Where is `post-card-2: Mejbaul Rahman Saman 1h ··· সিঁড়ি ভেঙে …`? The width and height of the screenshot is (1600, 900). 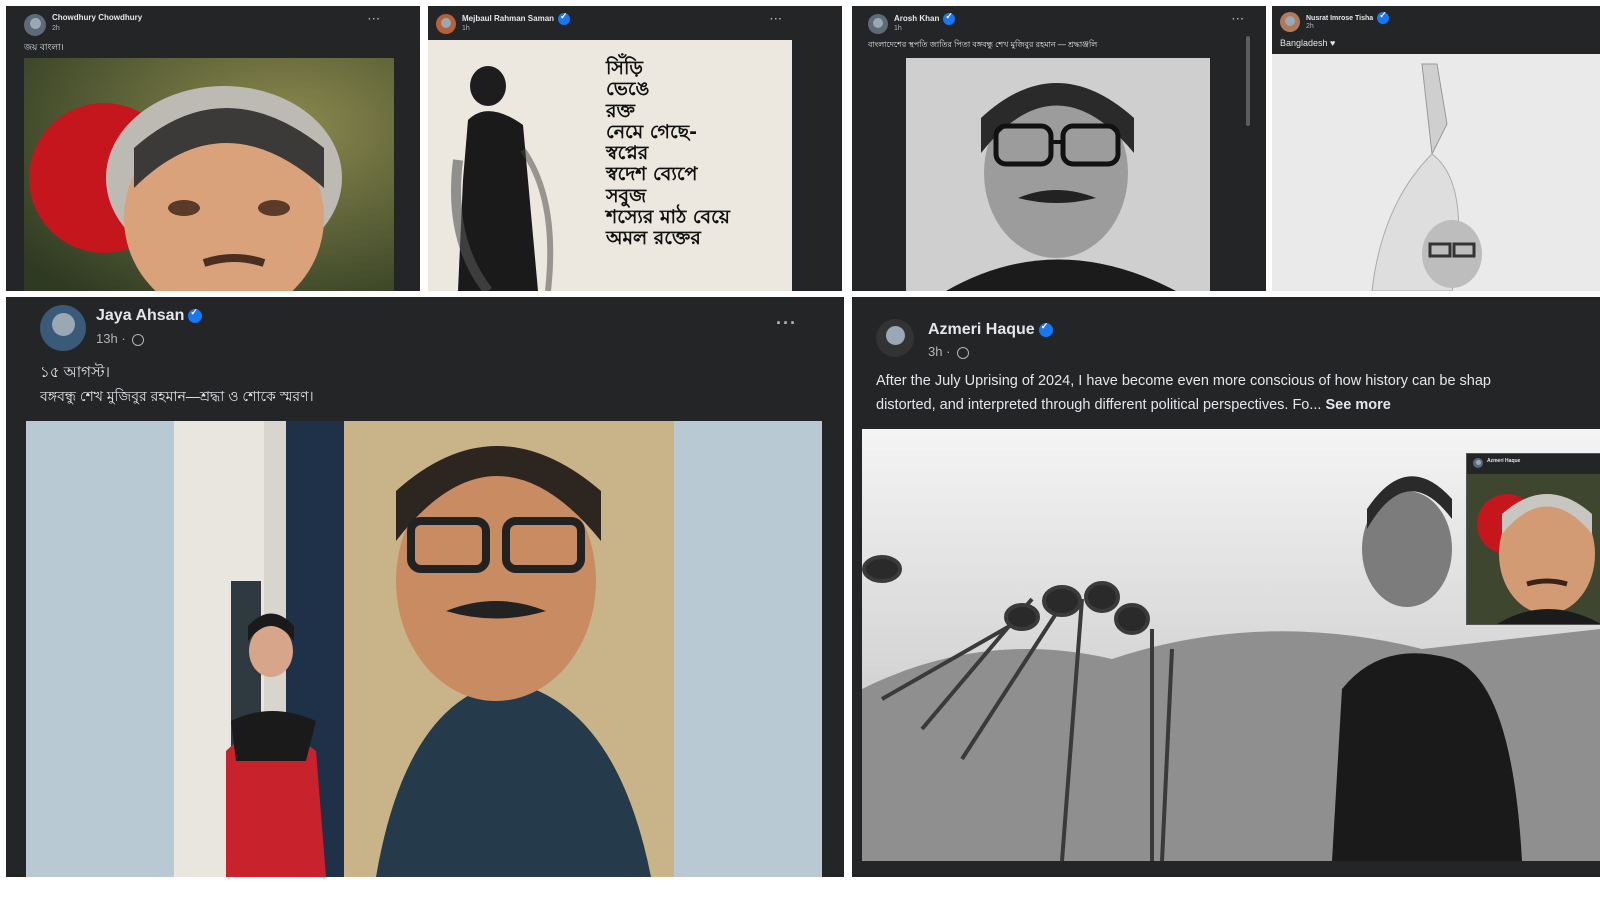 post-card-2: Mejbaul Rahman Saman 1h ··· সিঁড়ি ভেঙে … is located at coordinates (635, 148).